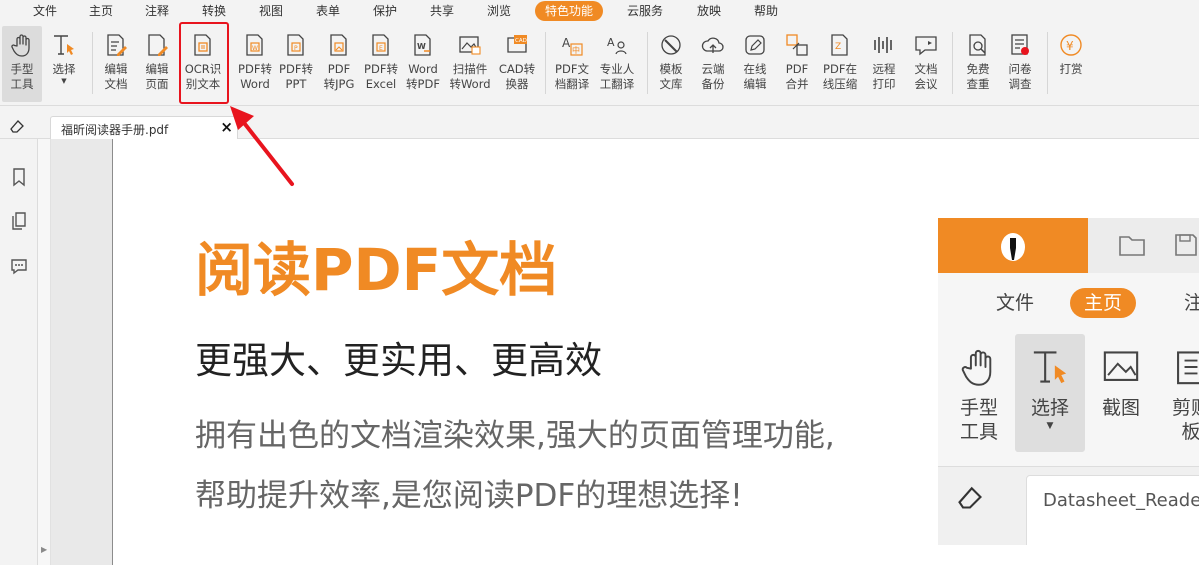 Image resolution: width=1199 pixels, height=565 pixels. I want to click on svg-text: CAD, so click(521, 41).